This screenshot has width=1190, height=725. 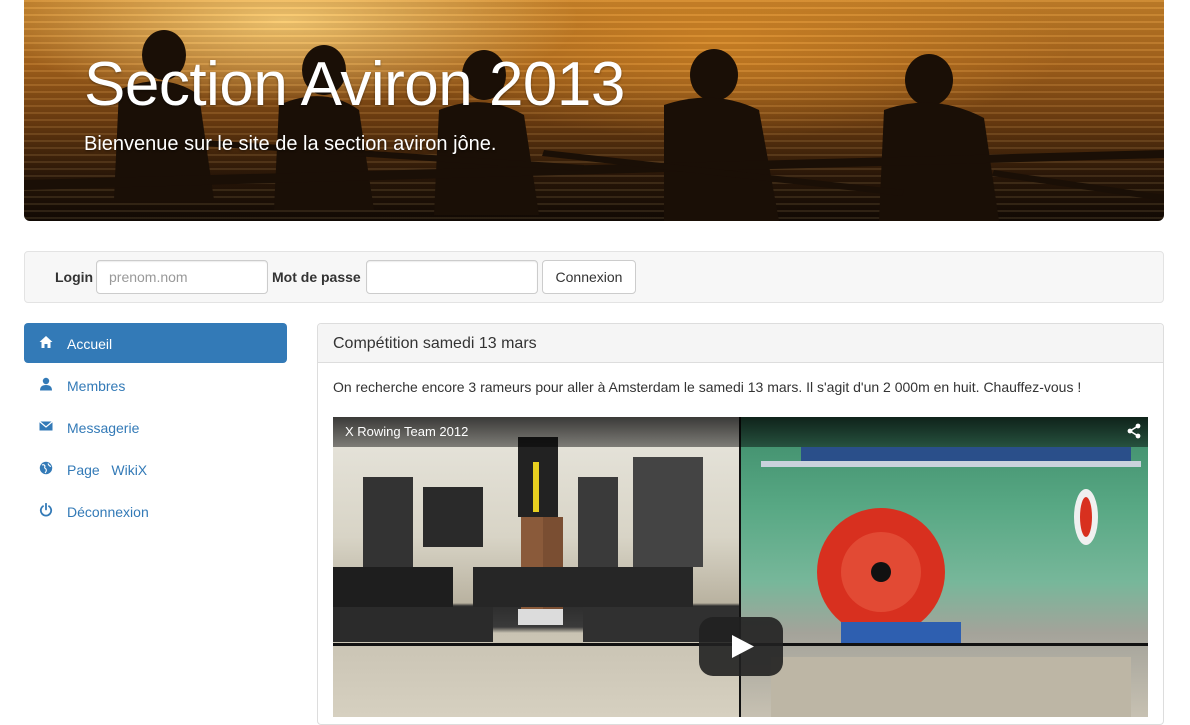 I want to click on play-icon, so click(x=743, y=646).